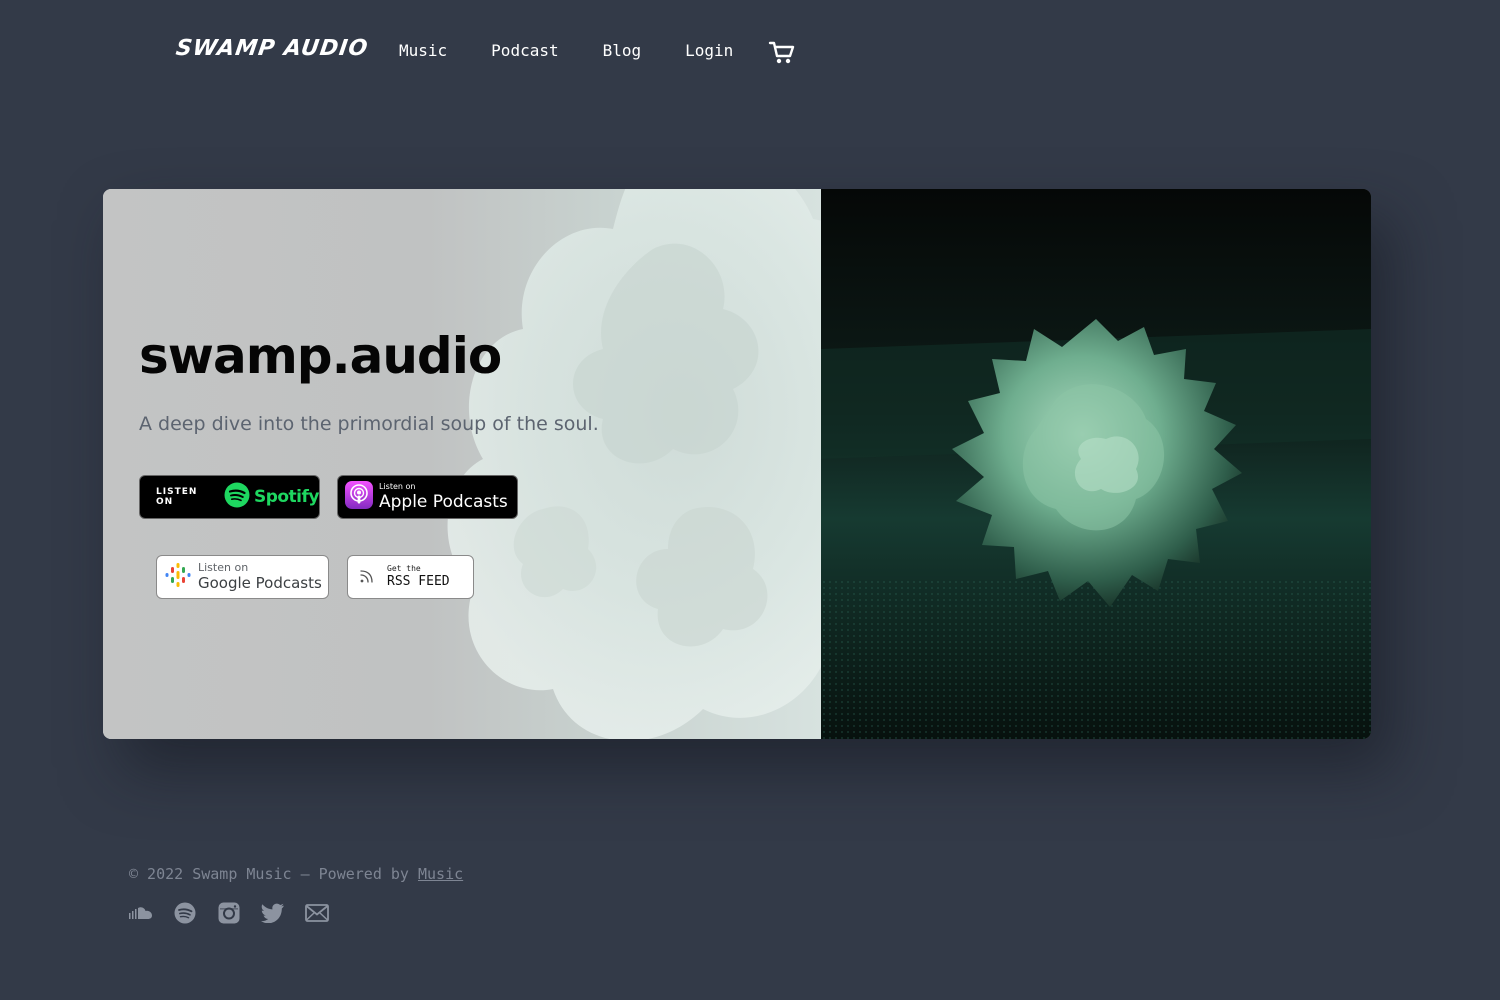 This screenshot has width=1500, height=1000. I want to click on social-links, so click(239, 913).